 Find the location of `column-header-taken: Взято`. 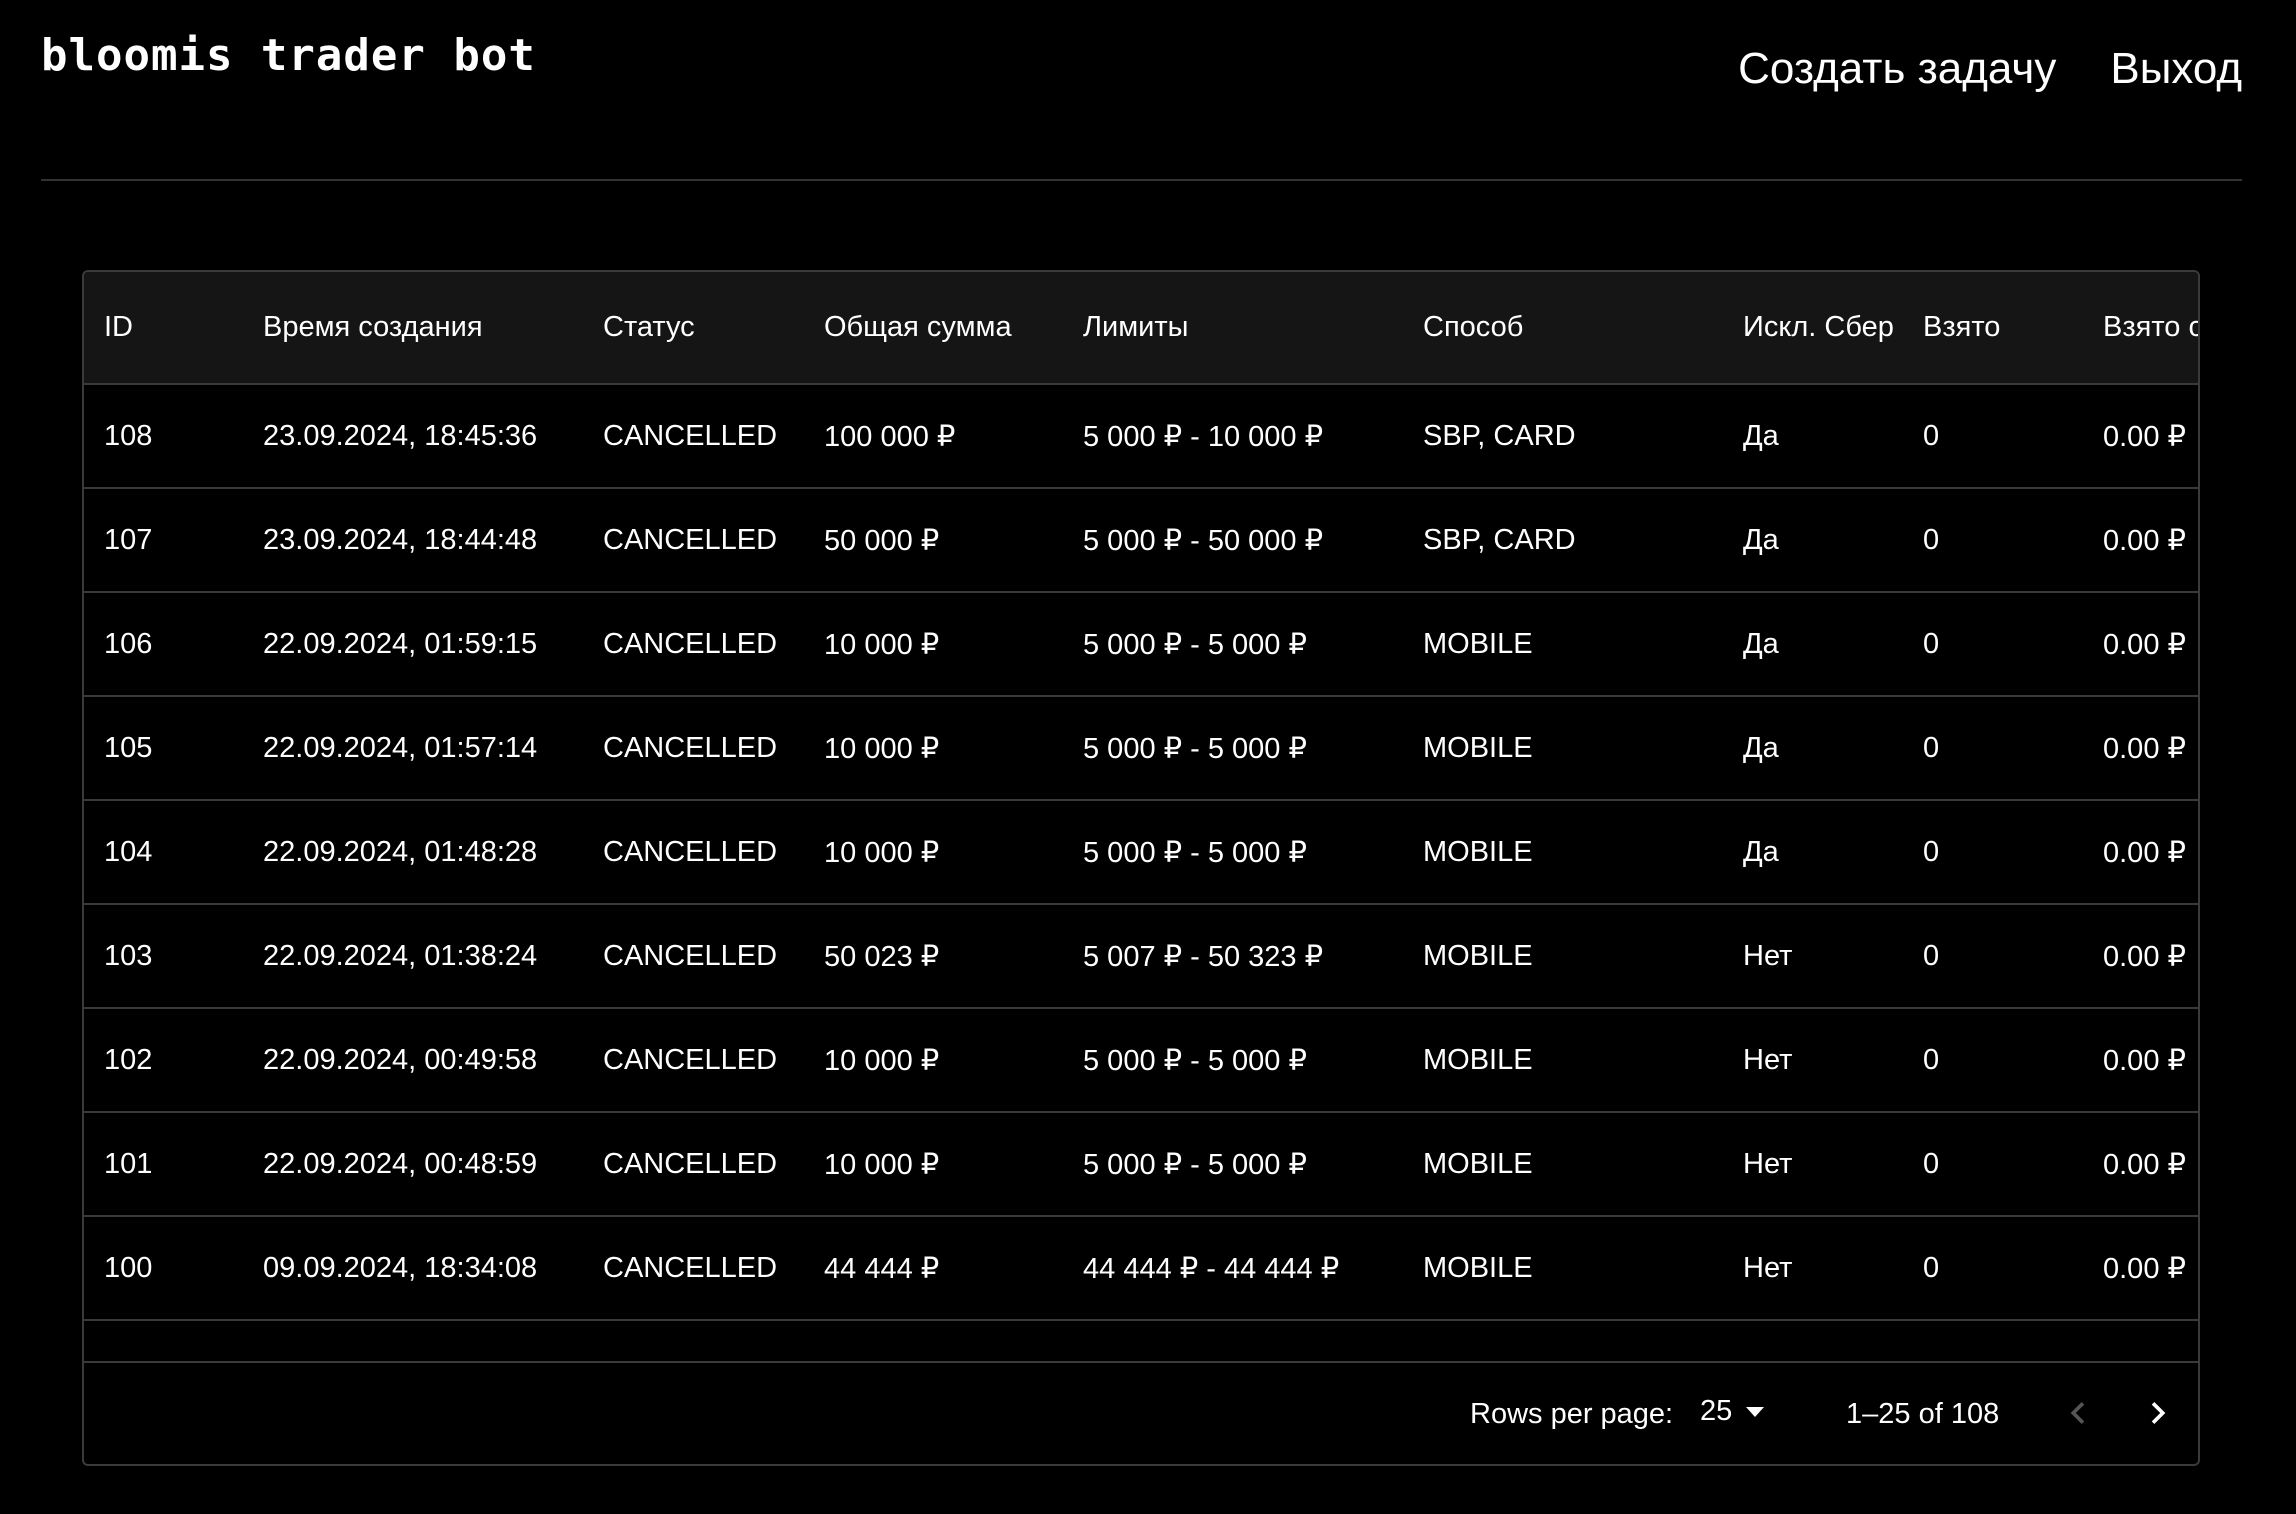

column-header-taken: Взято is located at coordinates (1993, 328).